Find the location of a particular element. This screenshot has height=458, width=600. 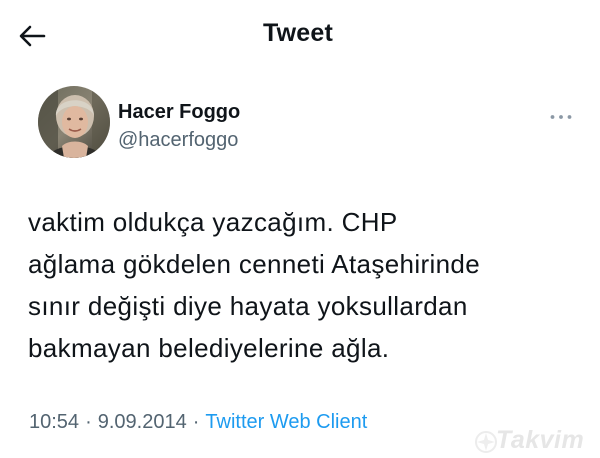

watermark-text: Takvim is located at coordinates (540, 440).